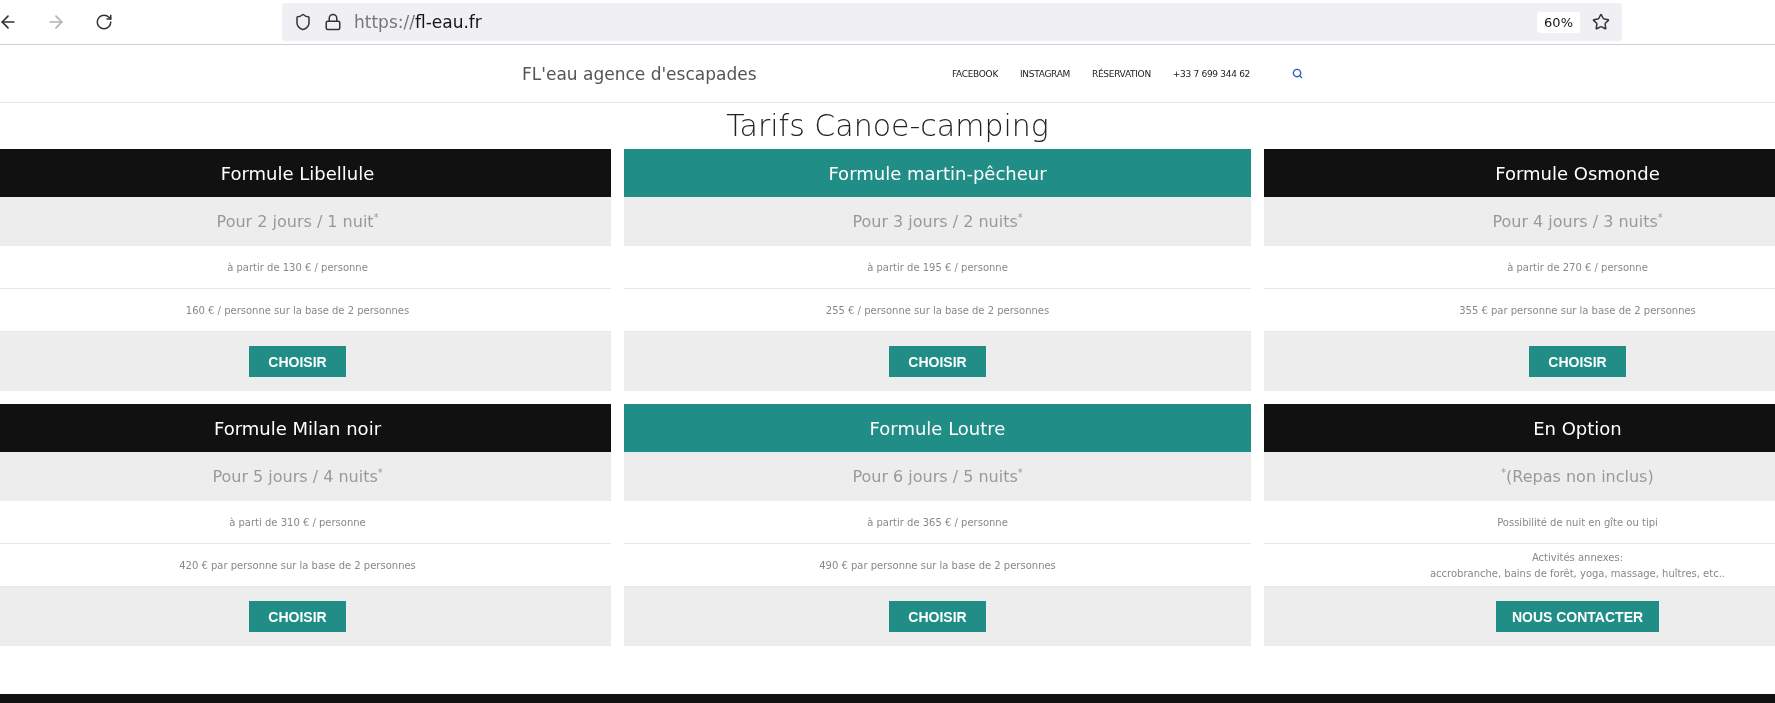 The width and height of the screenshot is (1775, 703). What do you see at coordinates (887, 126) in the screenshot?
I see `page-title: Tarifs Canoe-camping` at bounding box center [887, 126].